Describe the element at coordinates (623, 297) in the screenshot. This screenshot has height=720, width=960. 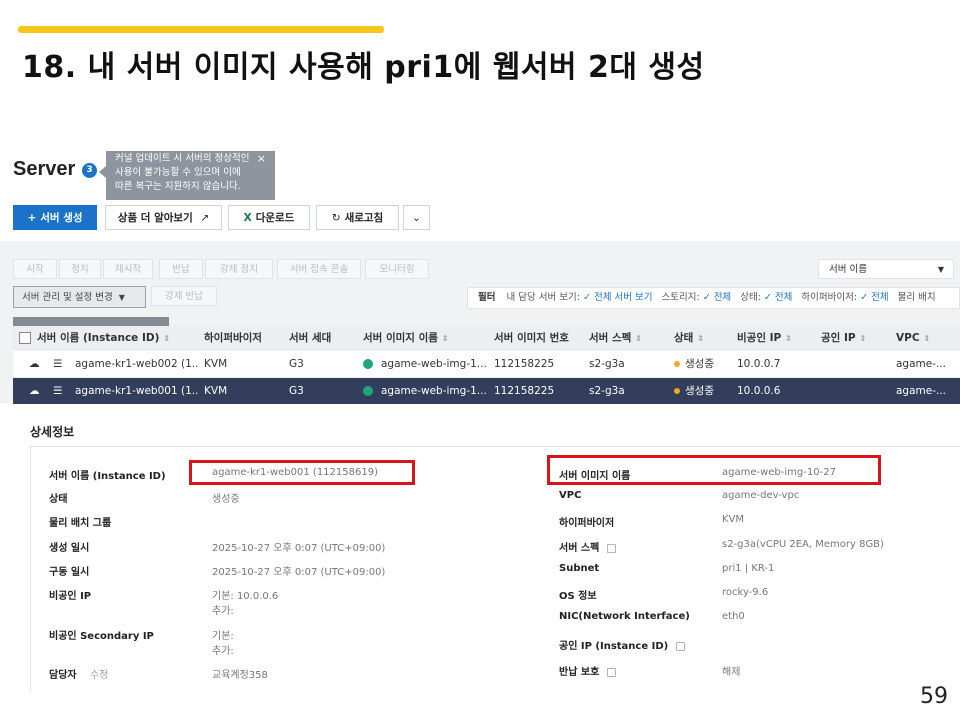
I see `filter-my-servers-value: 전체 서버 보기` at that location.